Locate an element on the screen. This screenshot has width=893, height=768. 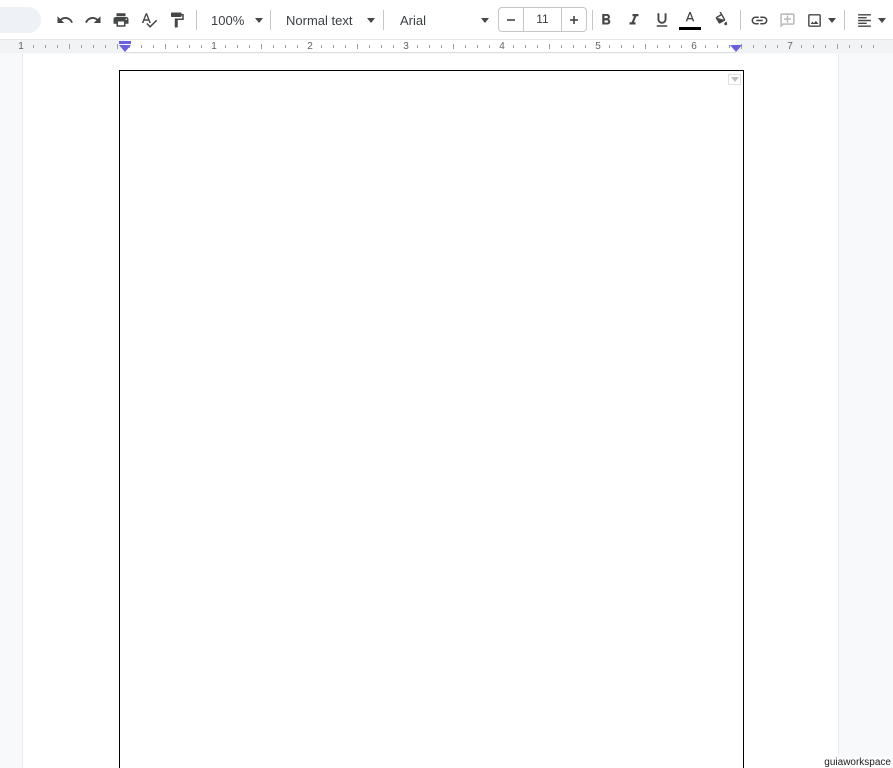
bold-button is located at coordinates (606, 20).